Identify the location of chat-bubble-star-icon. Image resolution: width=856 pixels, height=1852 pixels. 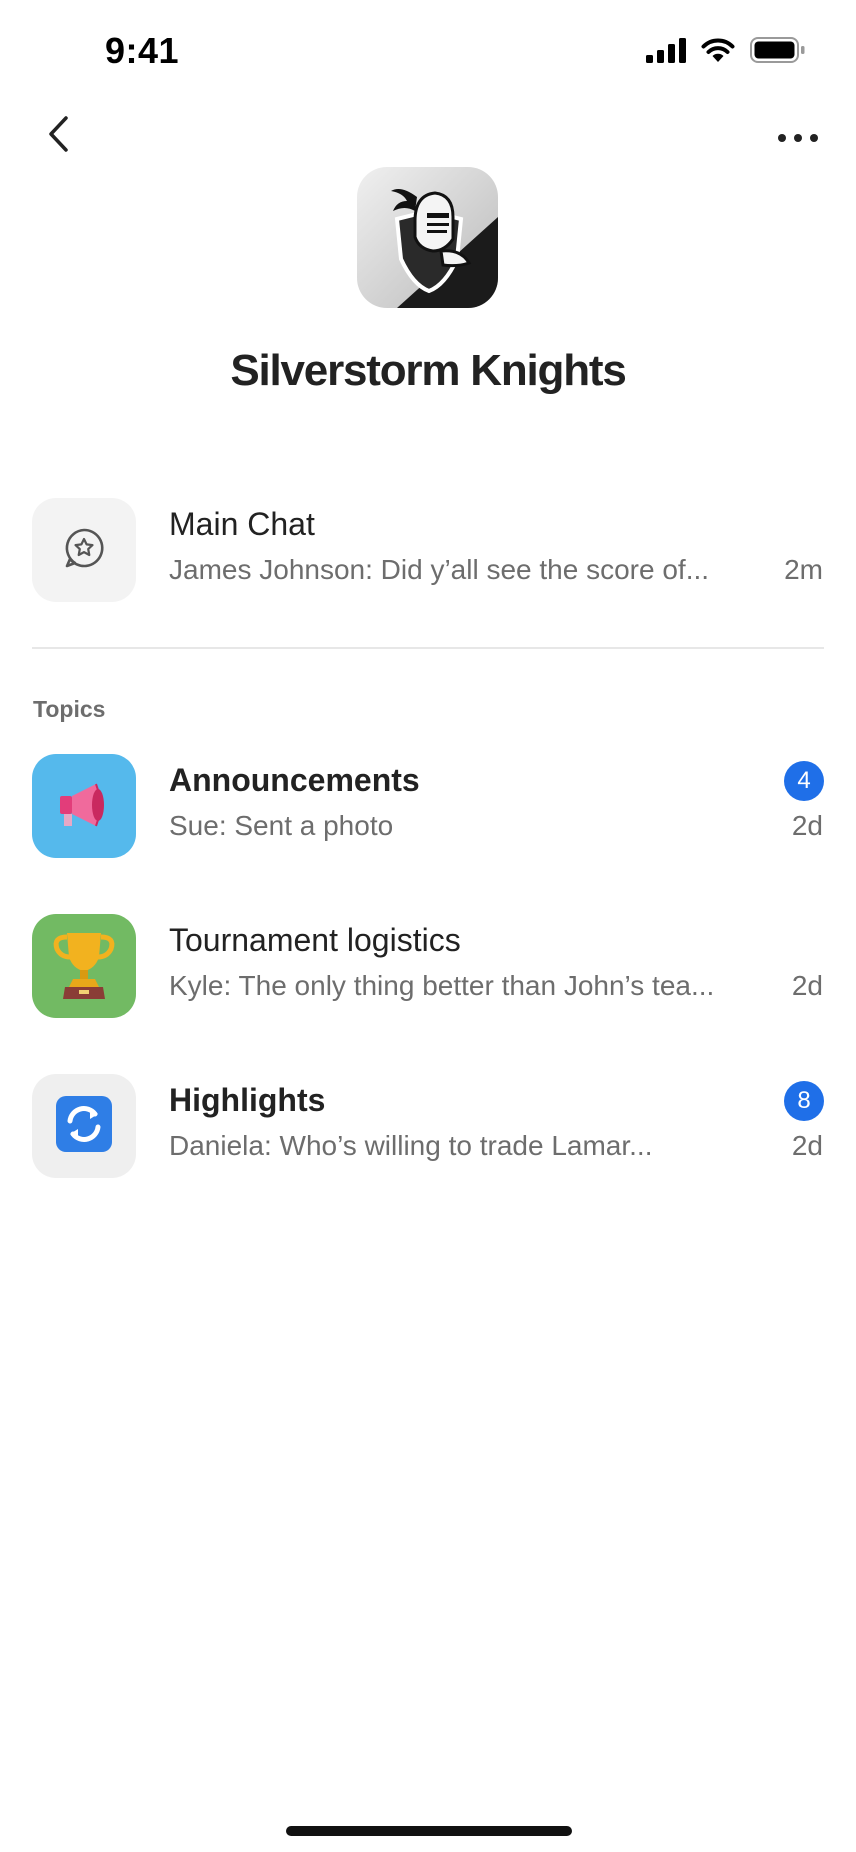
(84, 550).